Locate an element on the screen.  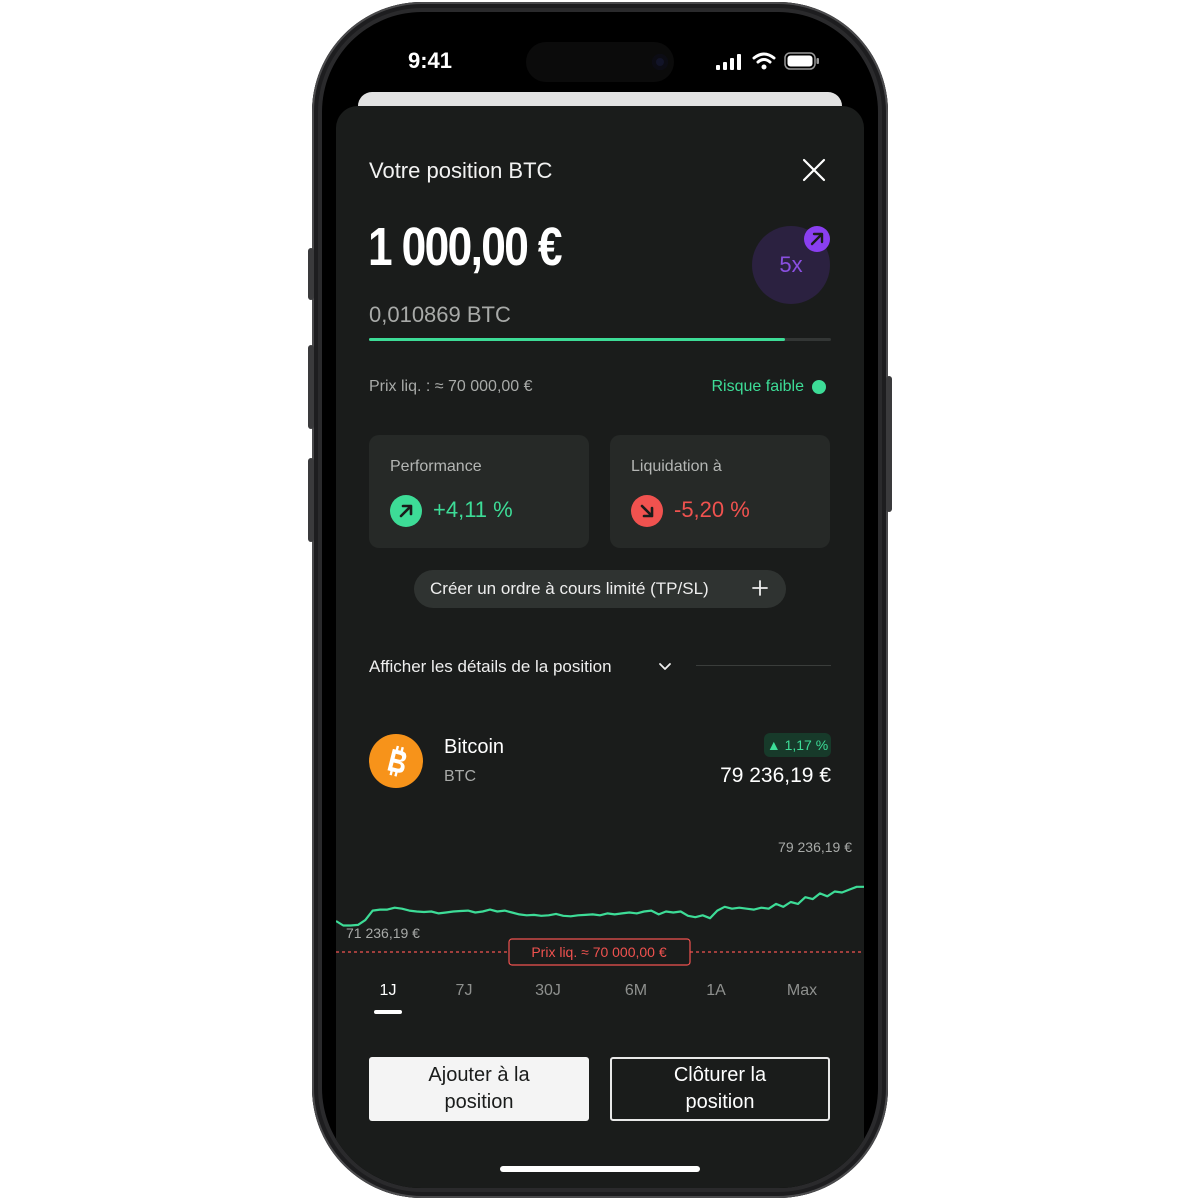
risk-progress-bar is located at coordinates (600, 339).